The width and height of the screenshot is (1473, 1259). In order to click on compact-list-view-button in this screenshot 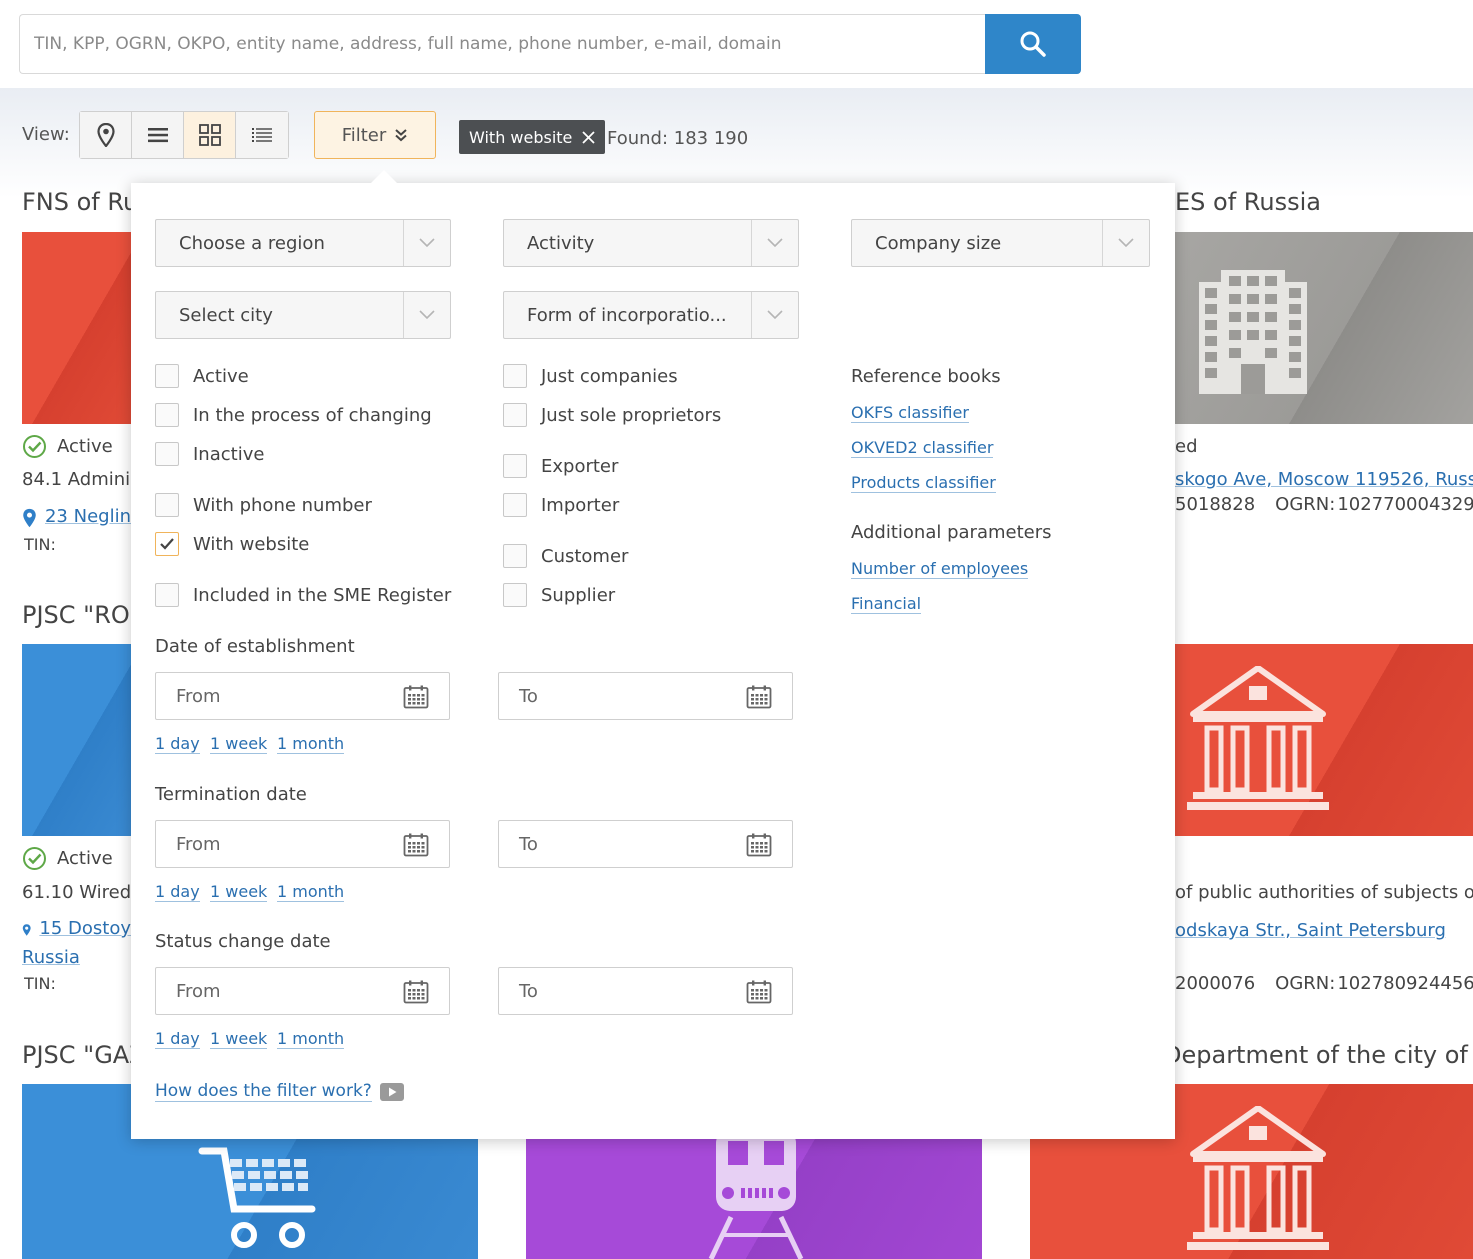, I will do `click(262, 135)`.